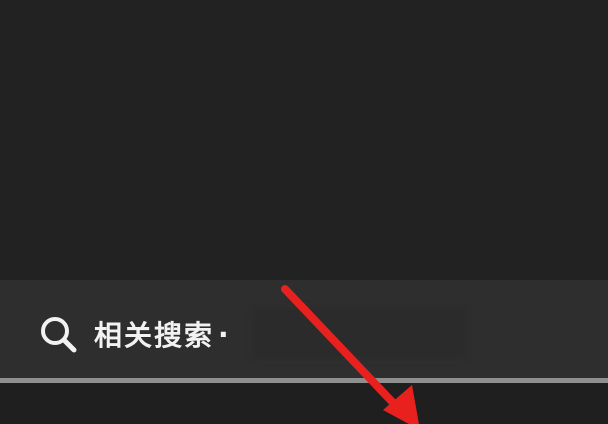  I want to click on related-search-label: 相关搜索, so click(154, 335).